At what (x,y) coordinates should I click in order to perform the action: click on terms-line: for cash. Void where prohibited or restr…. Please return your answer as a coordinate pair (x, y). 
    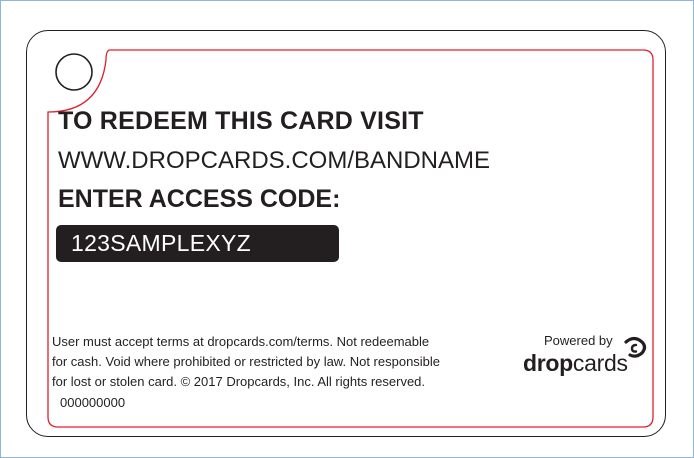
    Looking at the image, I should click on (246, 361).